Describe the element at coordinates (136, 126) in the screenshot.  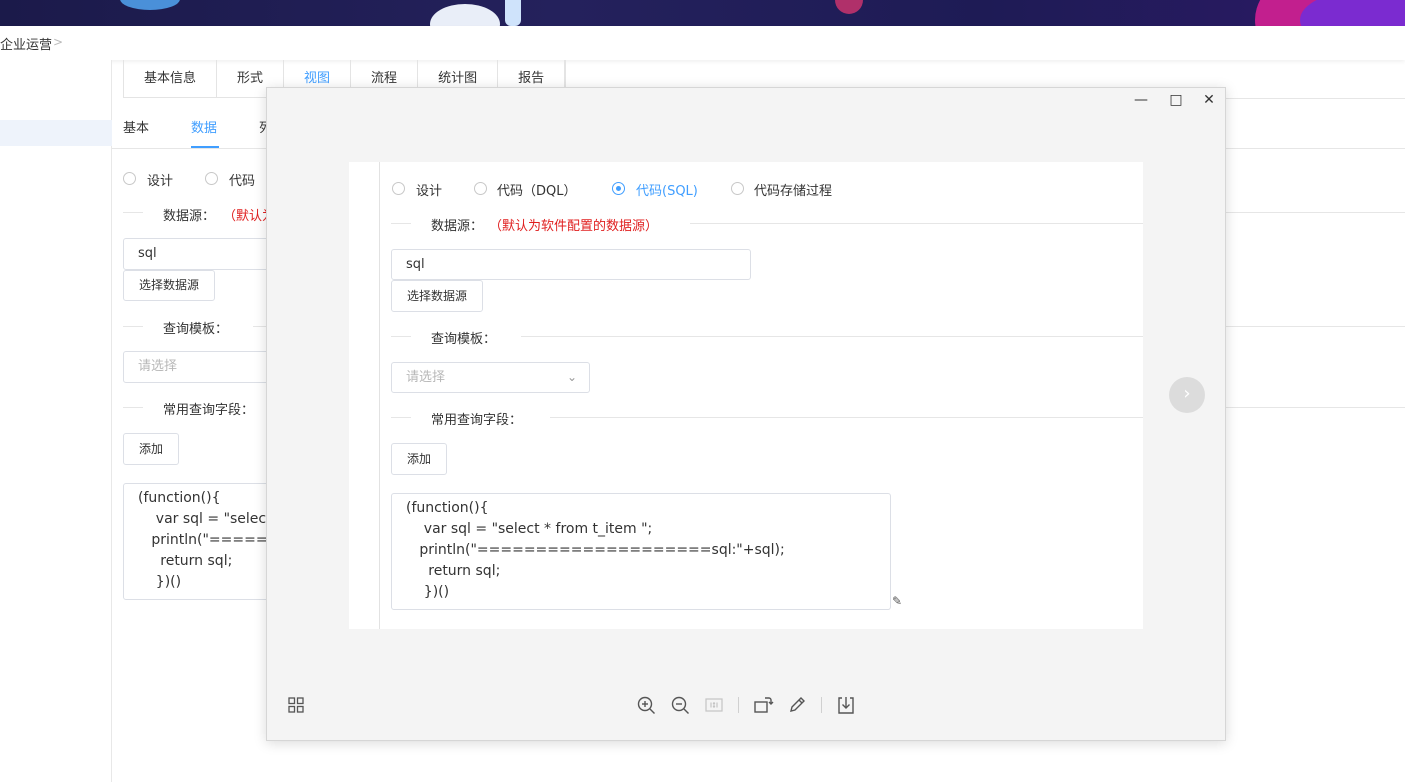
I see `subtab-basic: 基本` at that location.